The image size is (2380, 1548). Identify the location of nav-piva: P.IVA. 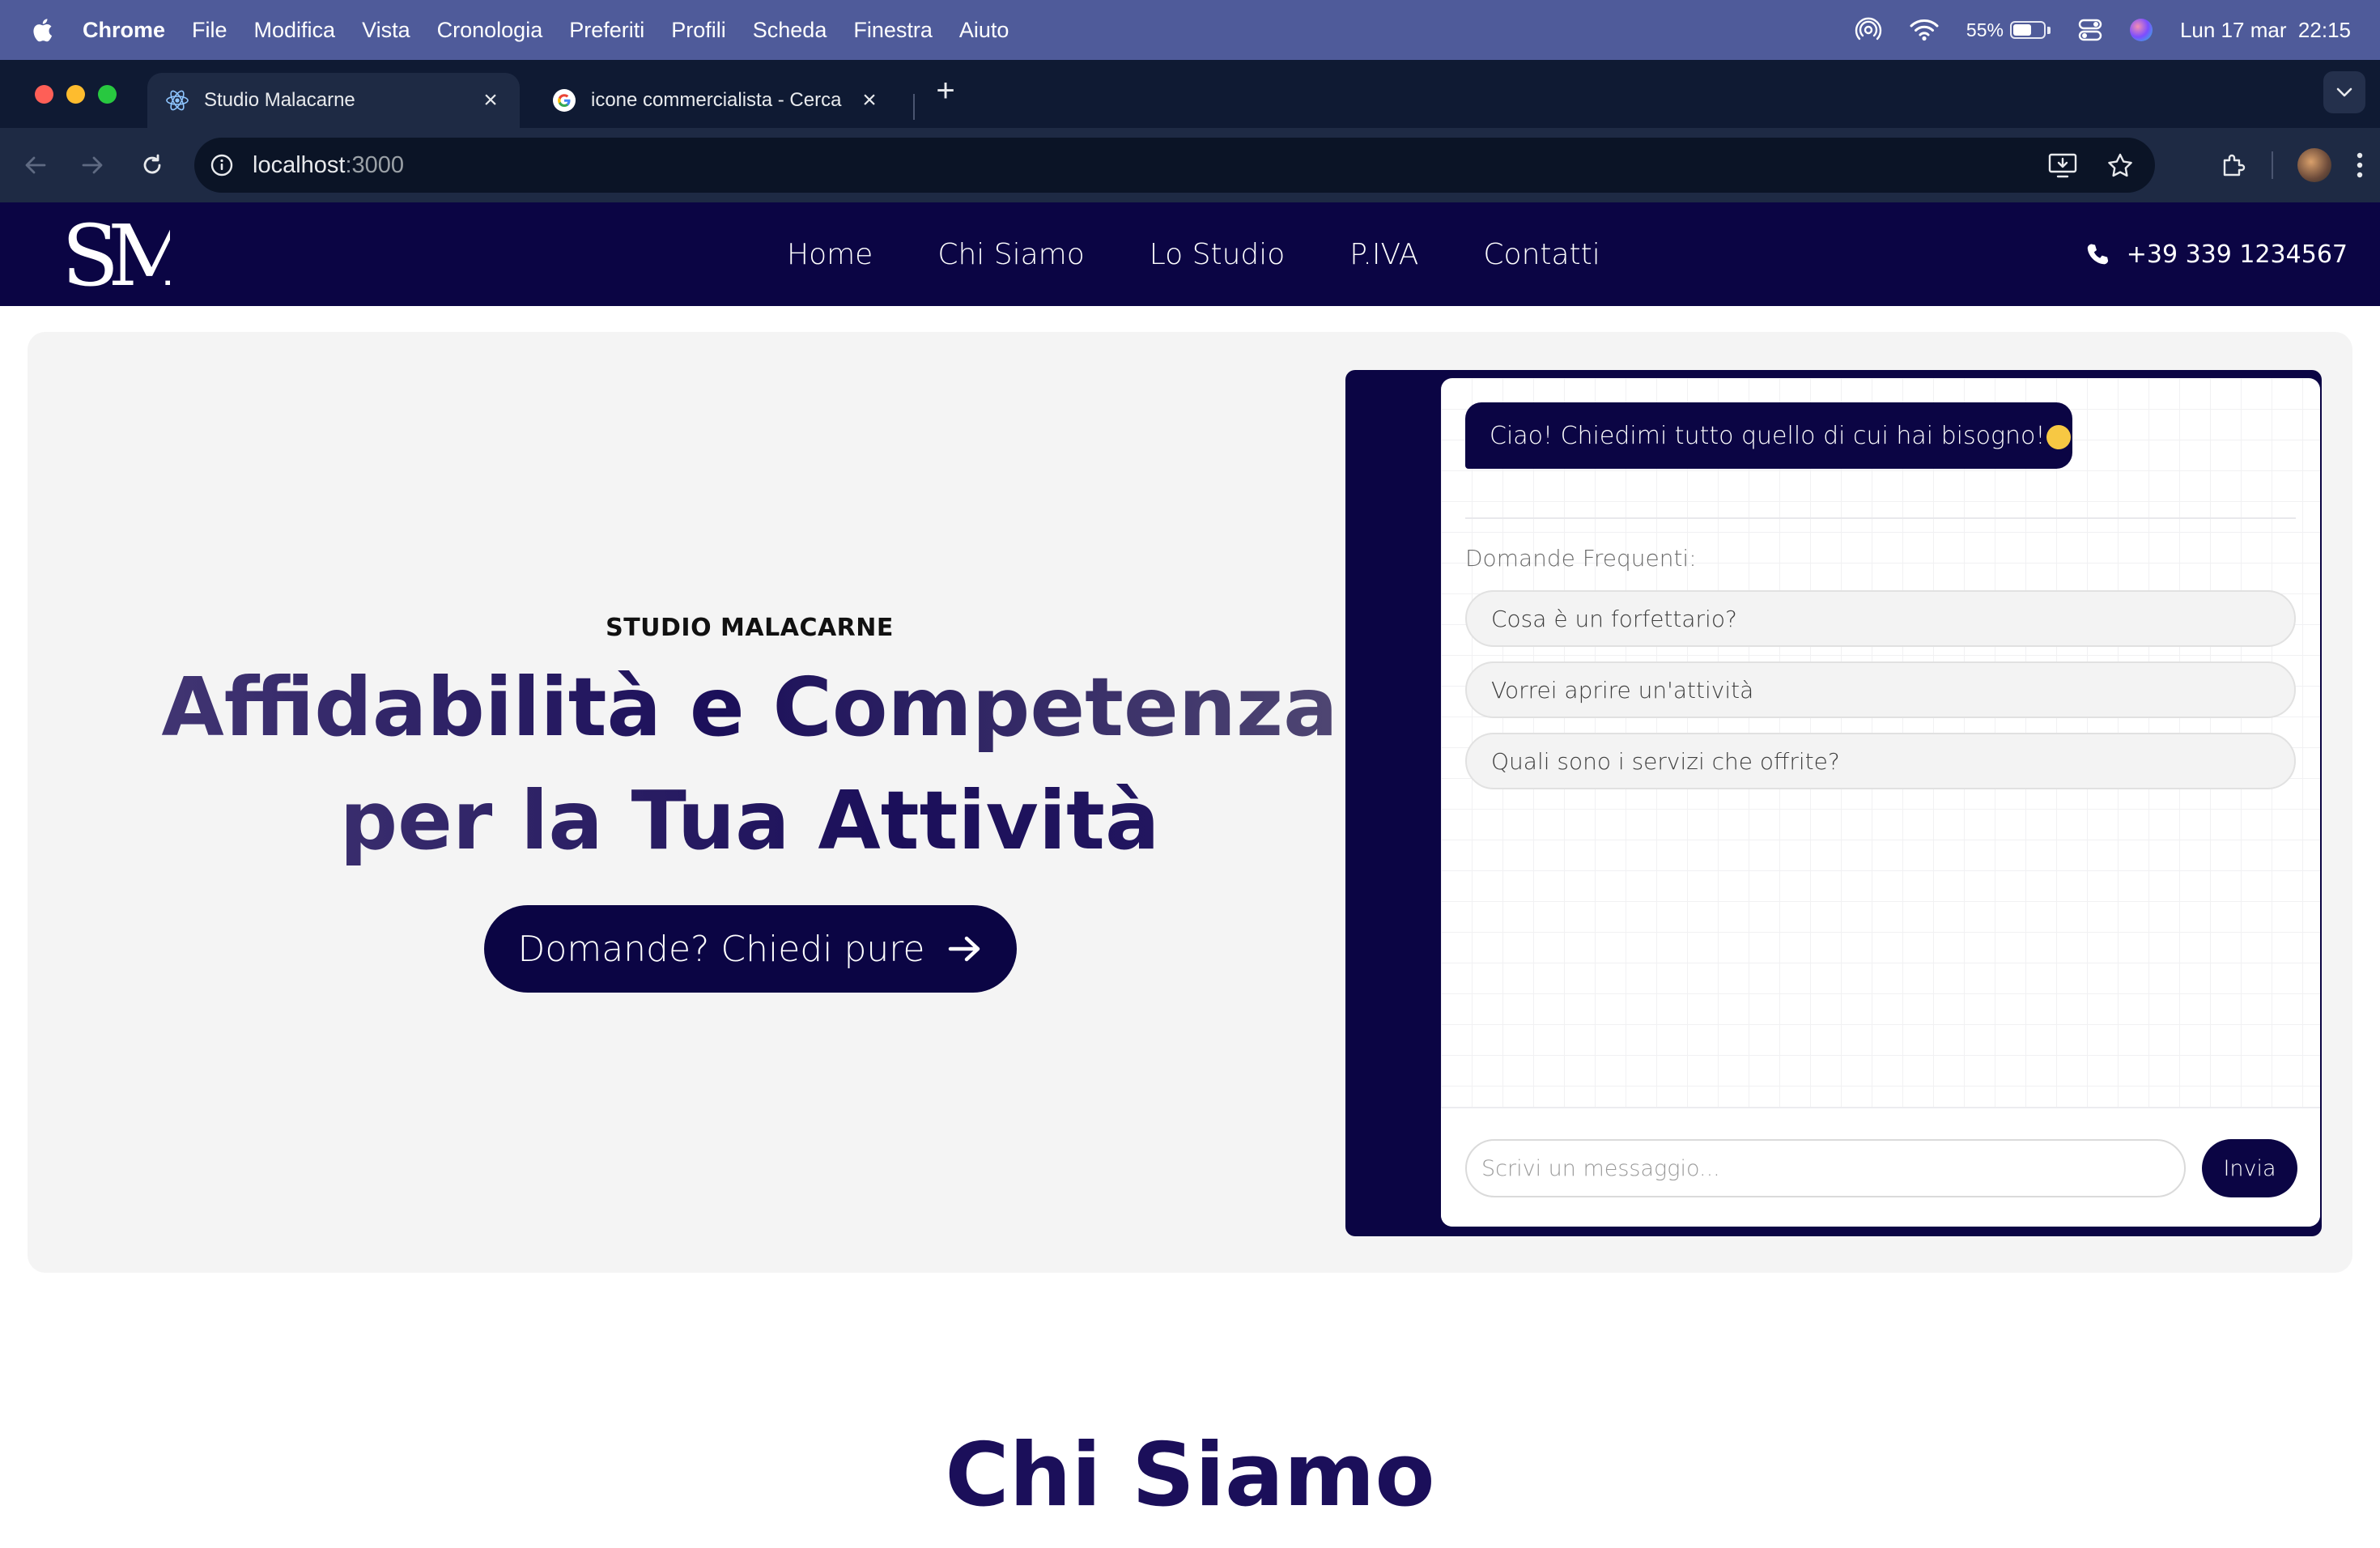
(1383, 255).